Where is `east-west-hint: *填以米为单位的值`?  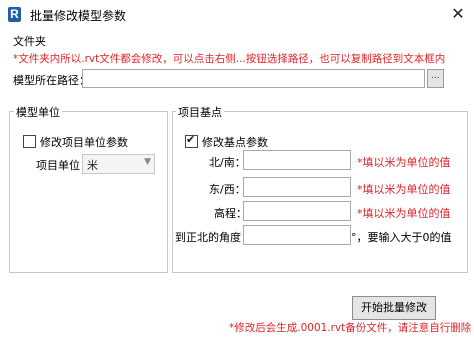
east-west-hint: *填以米为单位的值 is located at coordinates (404, 189).